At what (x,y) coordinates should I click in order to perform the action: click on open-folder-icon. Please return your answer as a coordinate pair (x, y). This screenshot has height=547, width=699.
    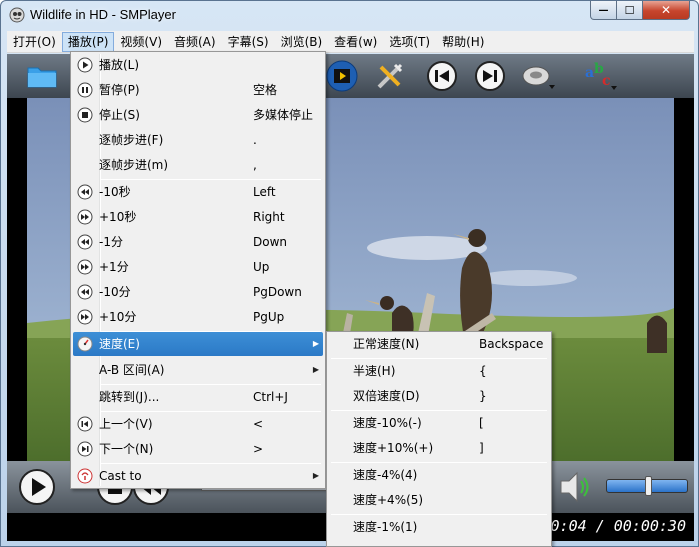
    Looking at the image, I should click on (42, 76).